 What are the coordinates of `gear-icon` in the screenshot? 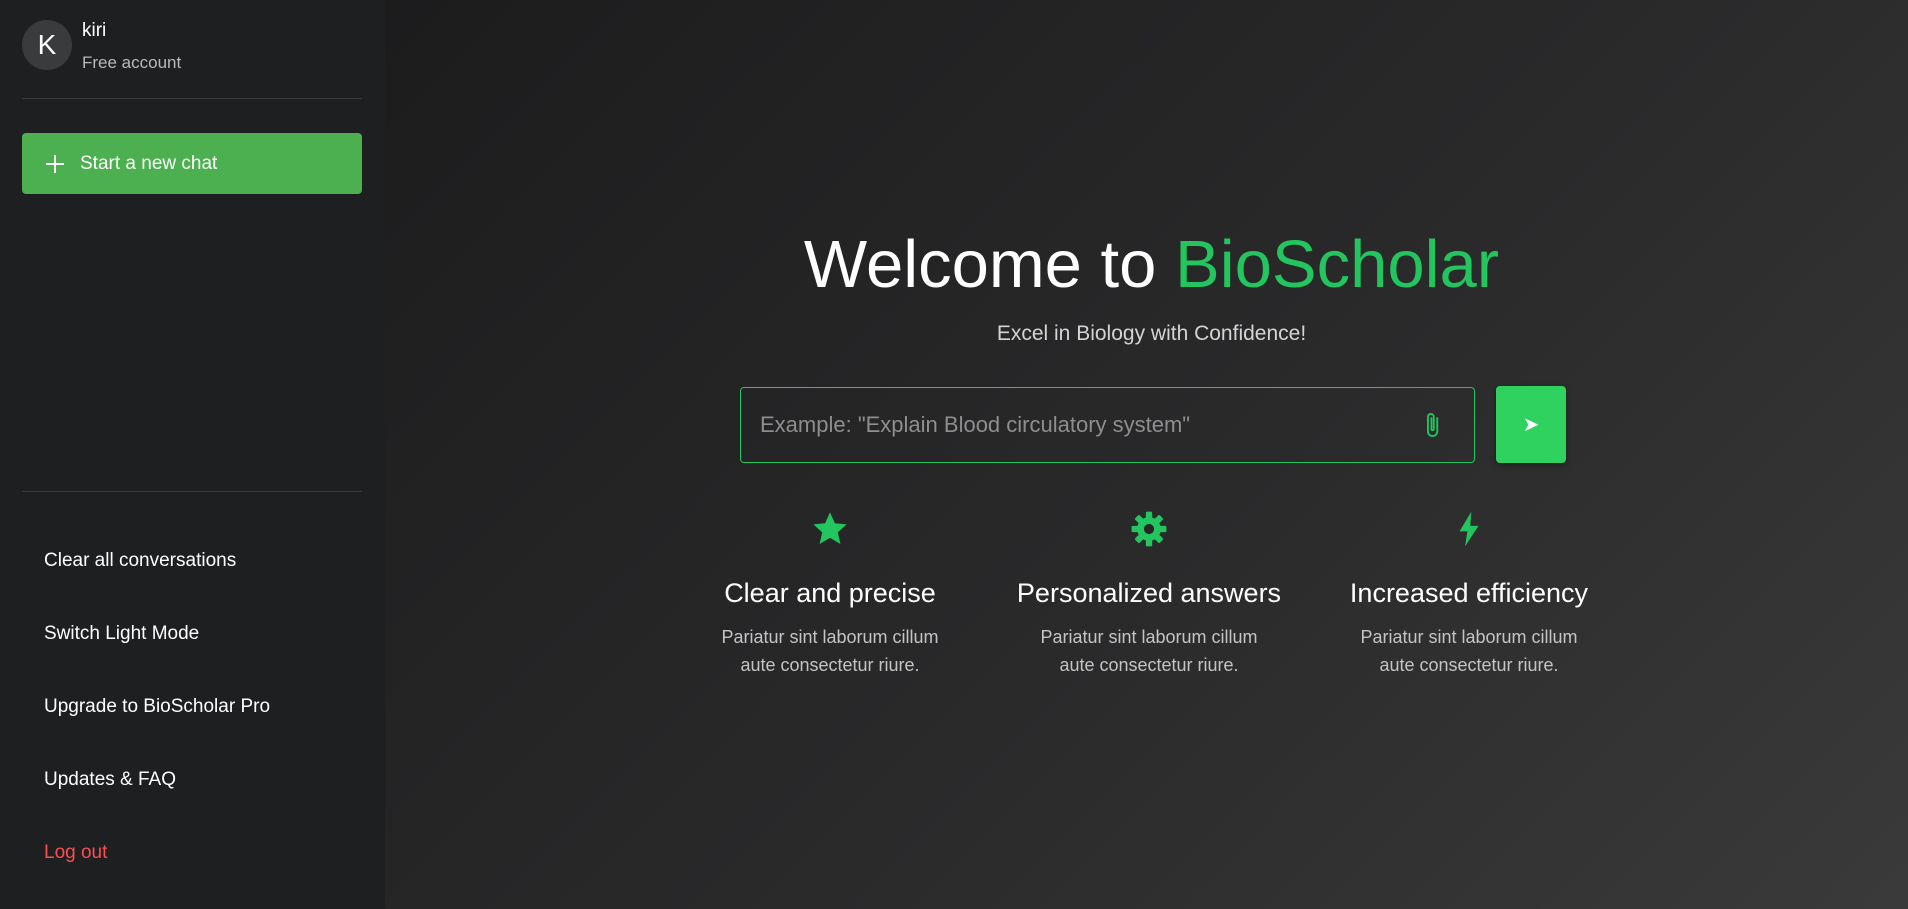 It's located at (1149, 529).